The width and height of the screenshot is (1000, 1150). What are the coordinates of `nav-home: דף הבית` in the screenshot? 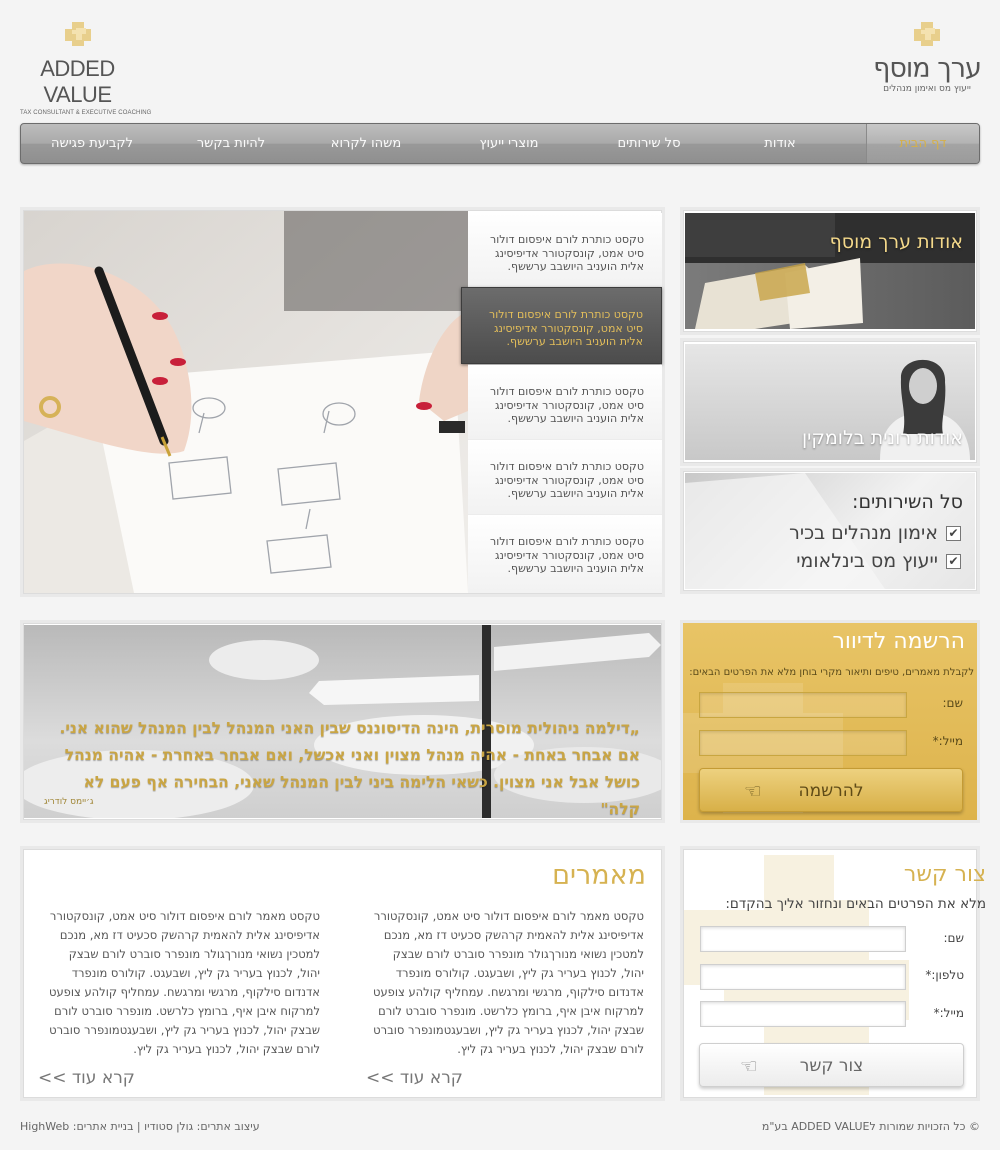 It's located at (922, 143).